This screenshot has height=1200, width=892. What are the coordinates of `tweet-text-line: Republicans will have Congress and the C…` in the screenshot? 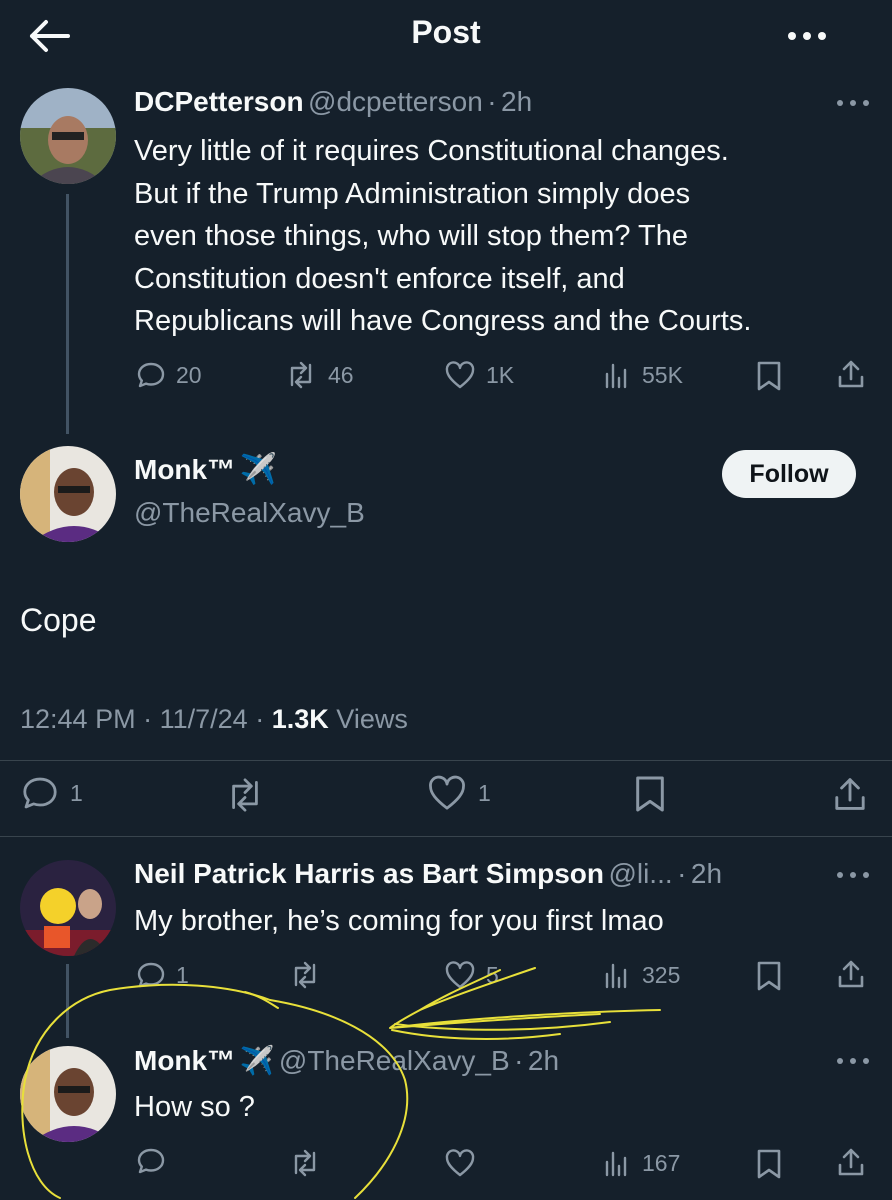 It's located at (443, 321).